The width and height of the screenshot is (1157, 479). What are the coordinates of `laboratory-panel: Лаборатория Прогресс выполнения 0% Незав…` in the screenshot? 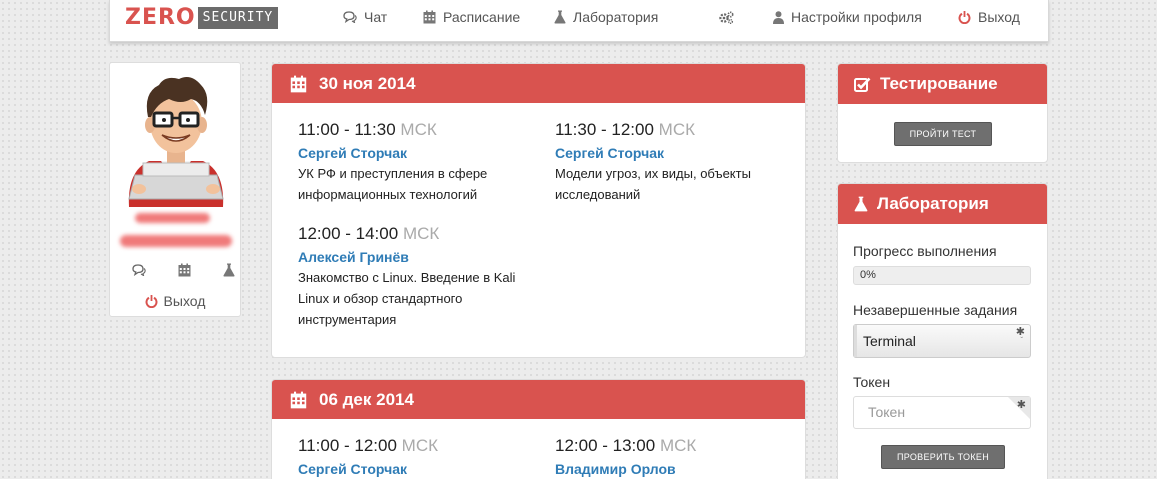 It's located at (942, 331).